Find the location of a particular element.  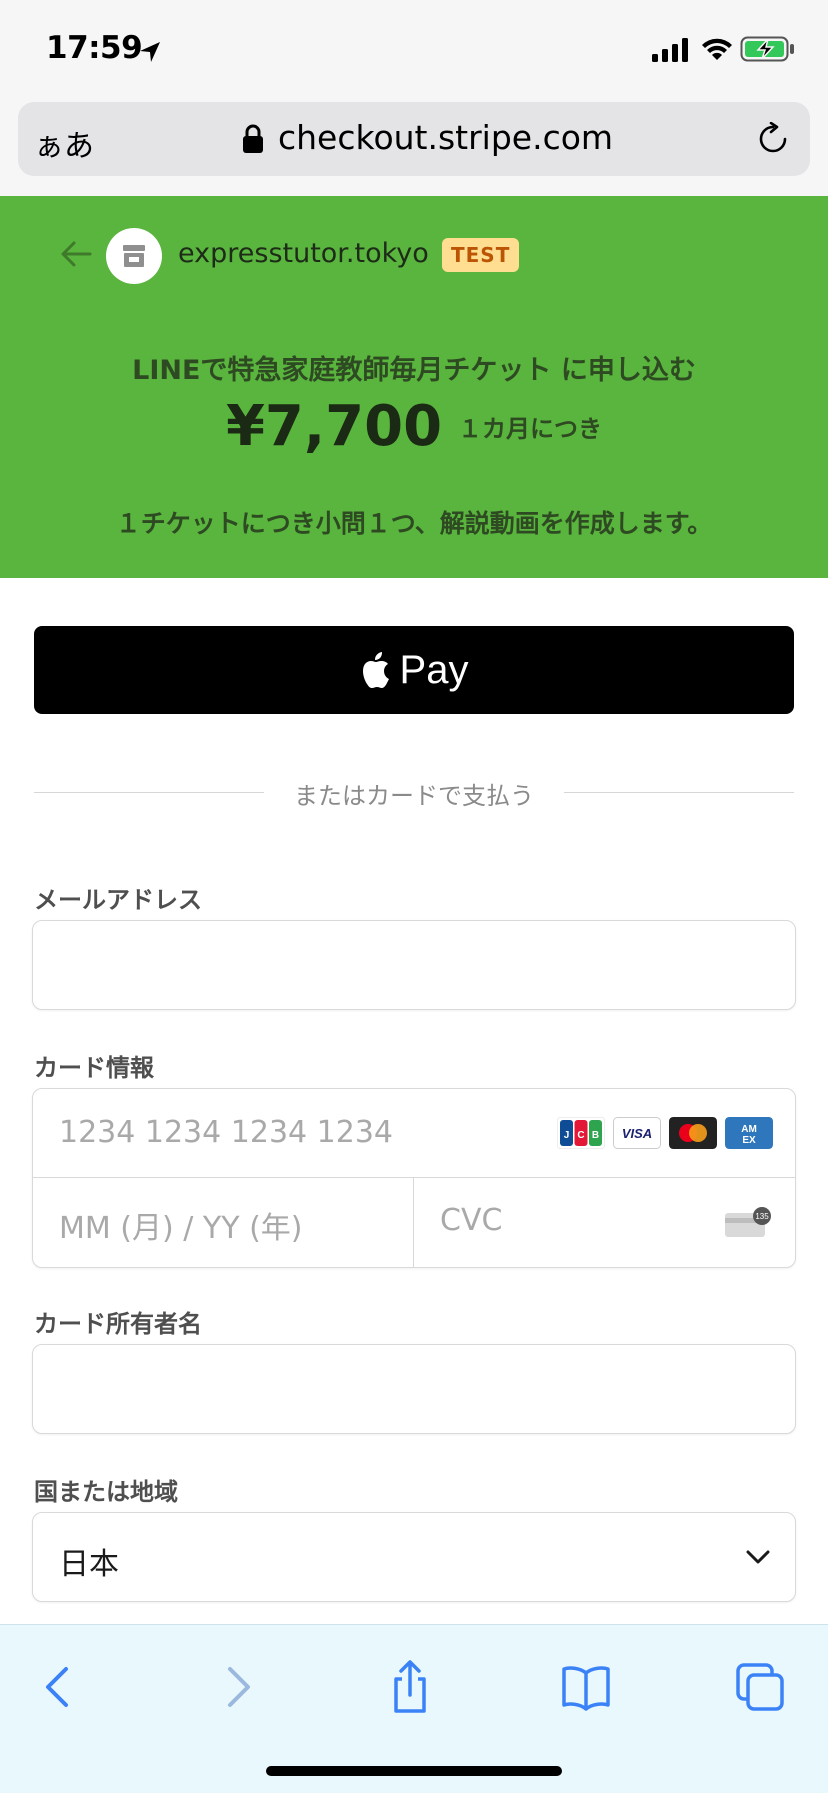

back-arrow-icon is located at coordinates (76, 254).